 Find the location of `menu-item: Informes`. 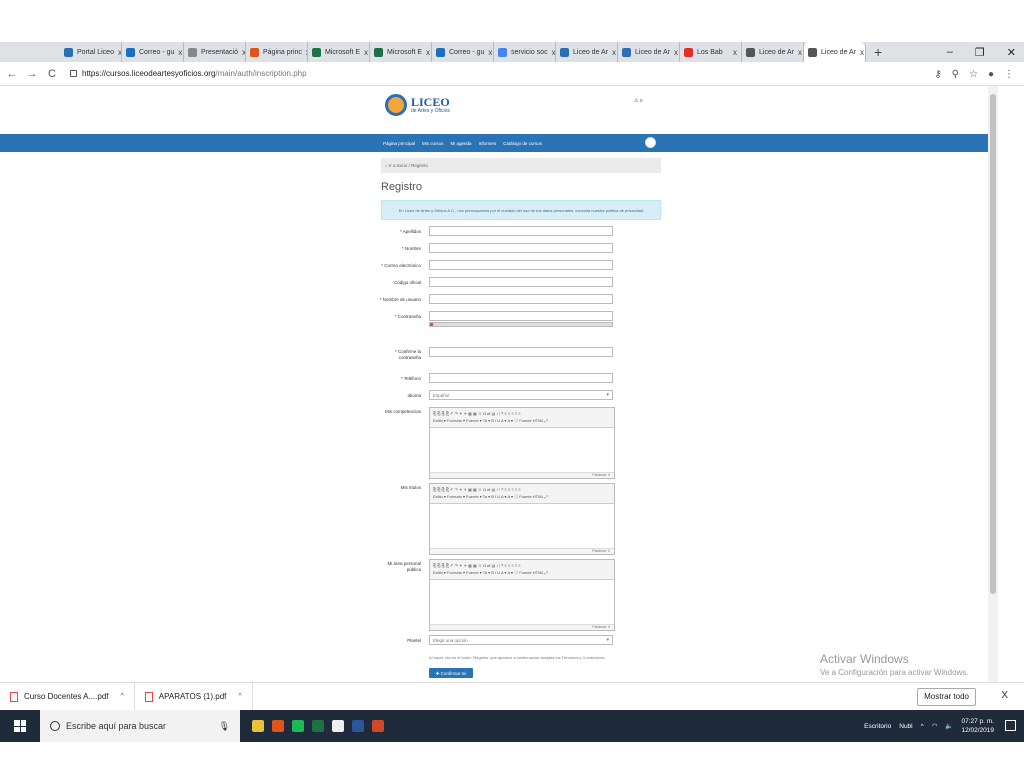

menu-item: Informes is located at coordinates (488, 143).